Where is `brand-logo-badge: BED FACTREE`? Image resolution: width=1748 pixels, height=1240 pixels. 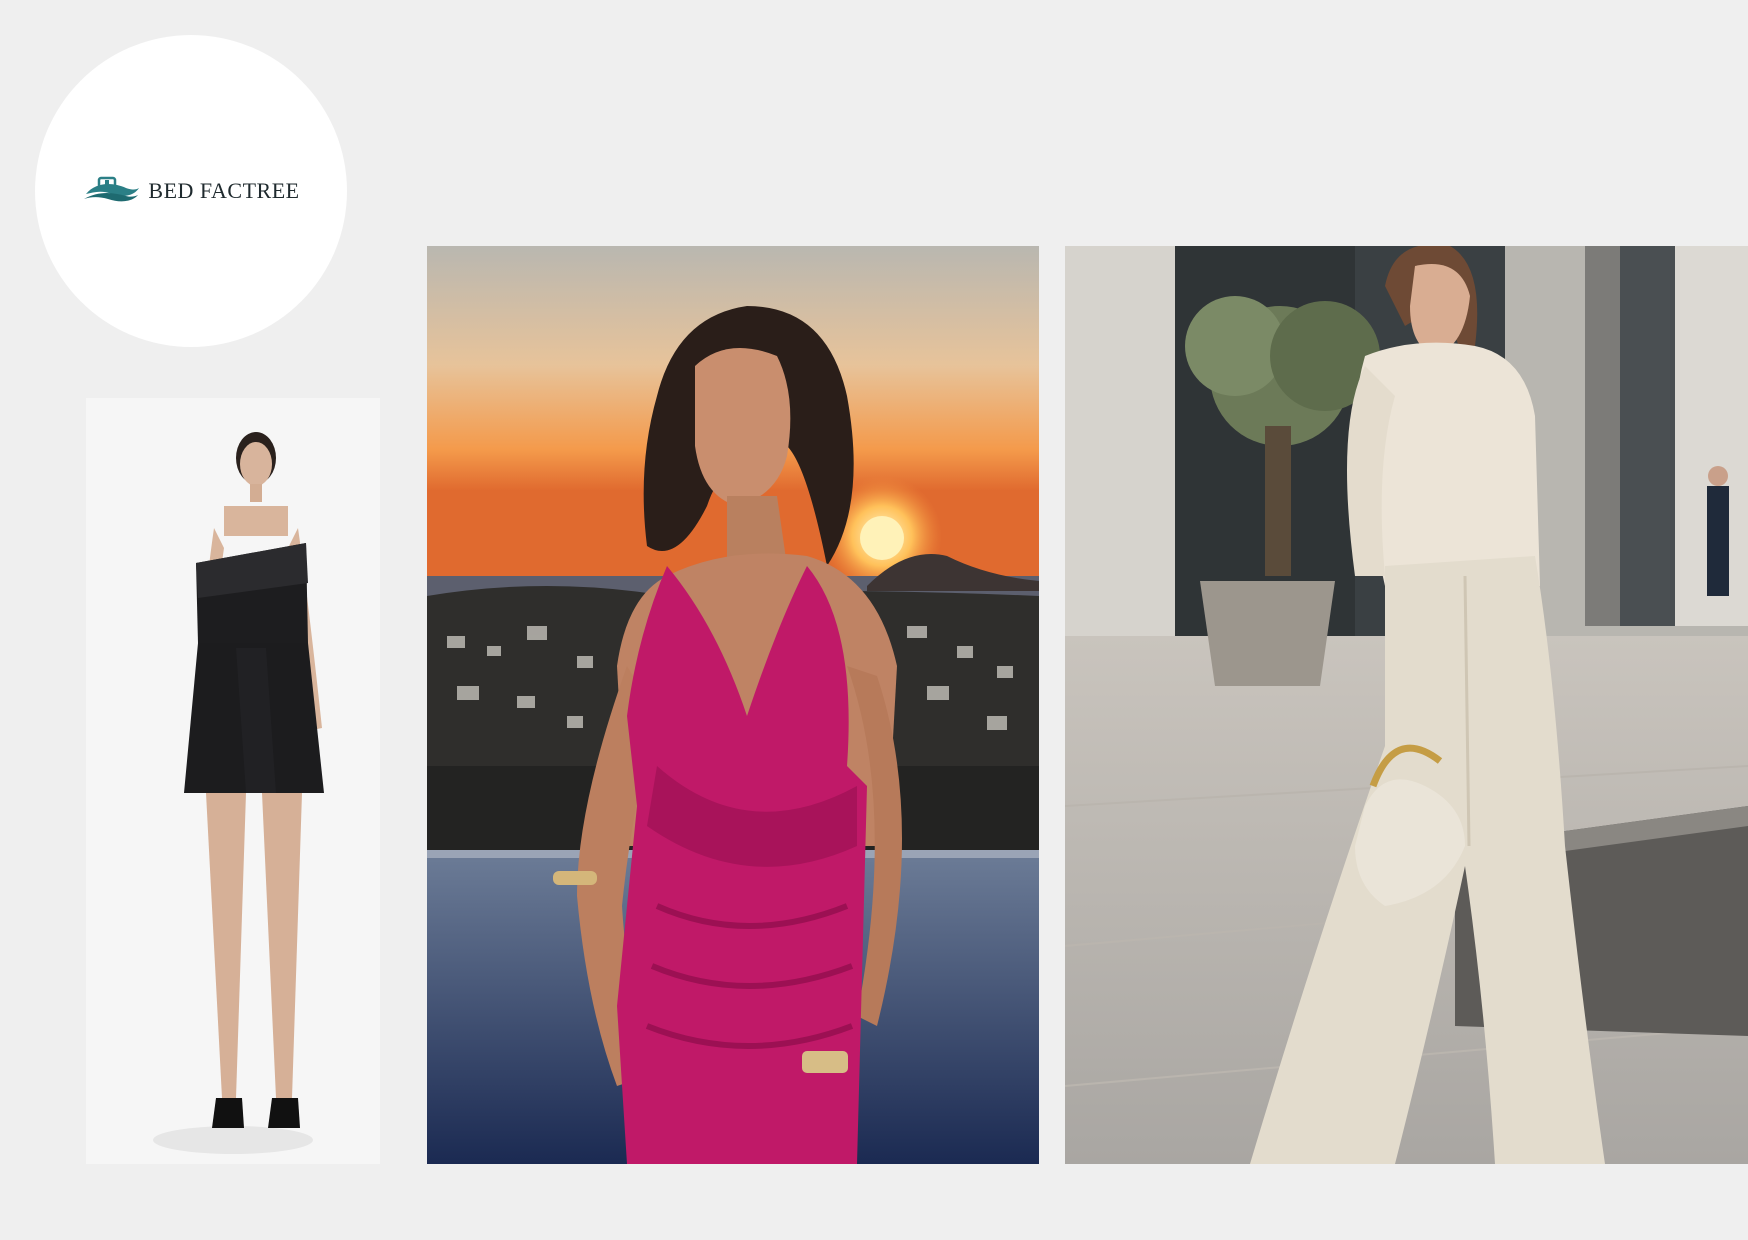 brand-logo-badge: BED FACTREE is located at coordinates (191, 191).